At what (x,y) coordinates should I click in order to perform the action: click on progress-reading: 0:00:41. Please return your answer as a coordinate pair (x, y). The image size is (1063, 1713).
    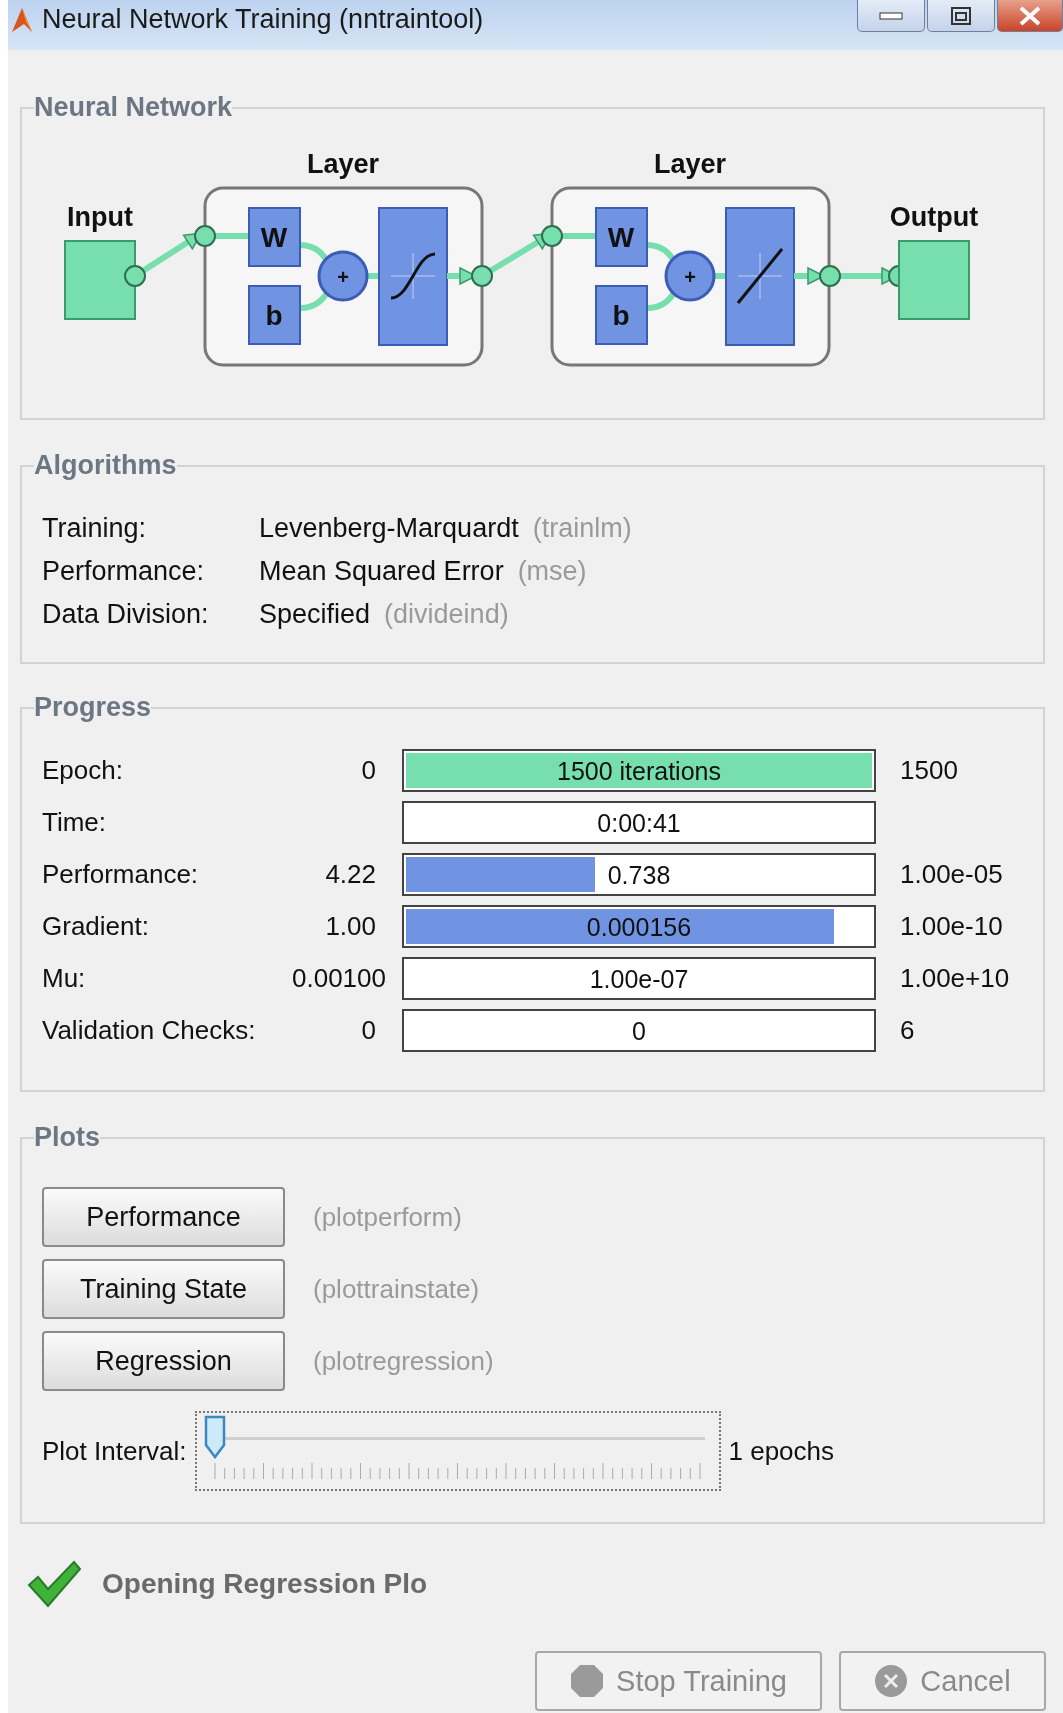
    Looking at the image, I should click on (639, 823).